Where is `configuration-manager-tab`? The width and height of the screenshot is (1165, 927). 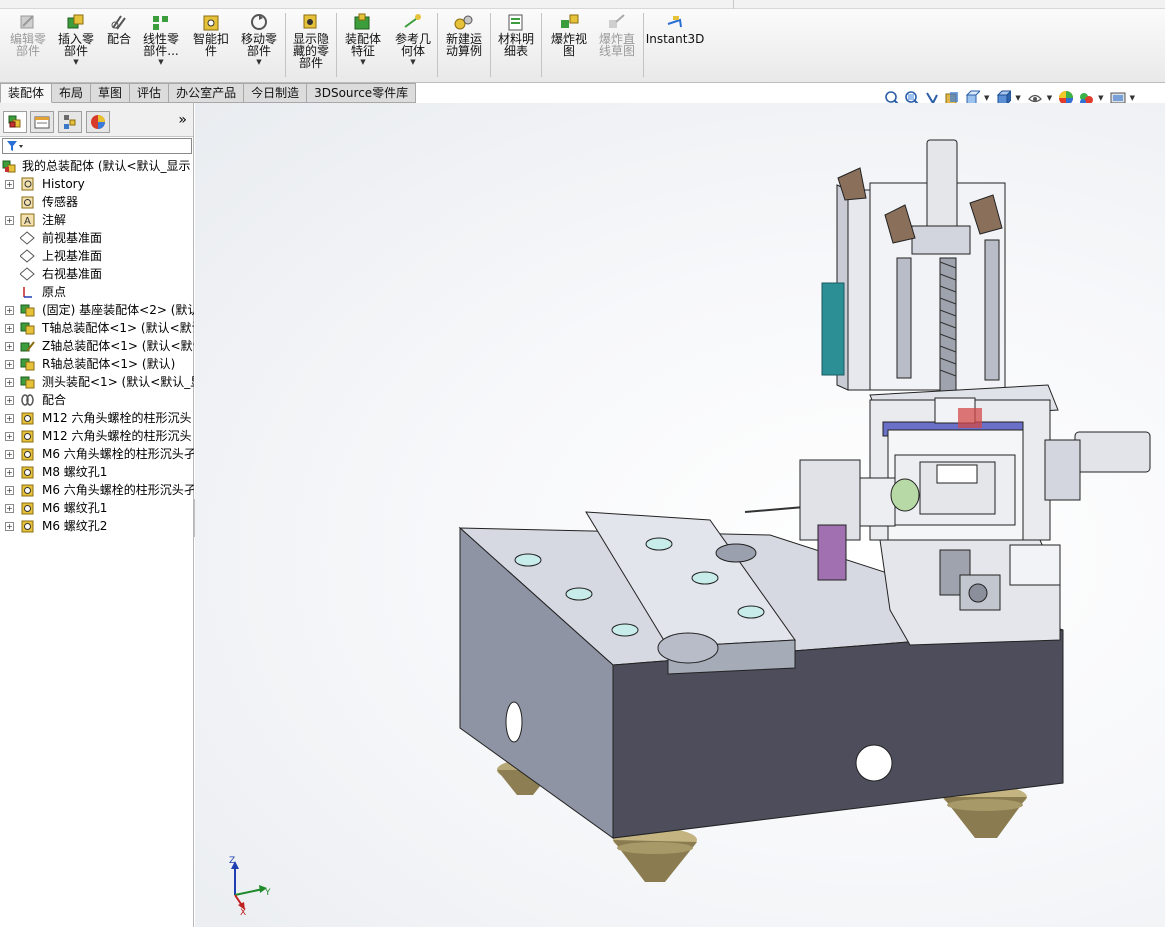
configuration-manager-tab is located at coordinates (70, 122).